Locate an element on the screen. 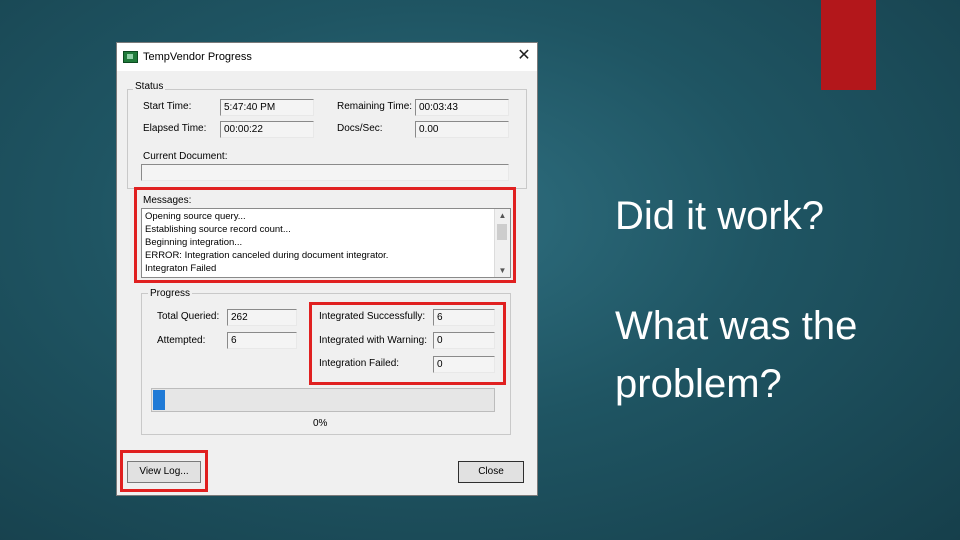 The width and height of the screenshot is (960, 540). total-queried-label: Total Queried: is located at coordinates (188, 316).